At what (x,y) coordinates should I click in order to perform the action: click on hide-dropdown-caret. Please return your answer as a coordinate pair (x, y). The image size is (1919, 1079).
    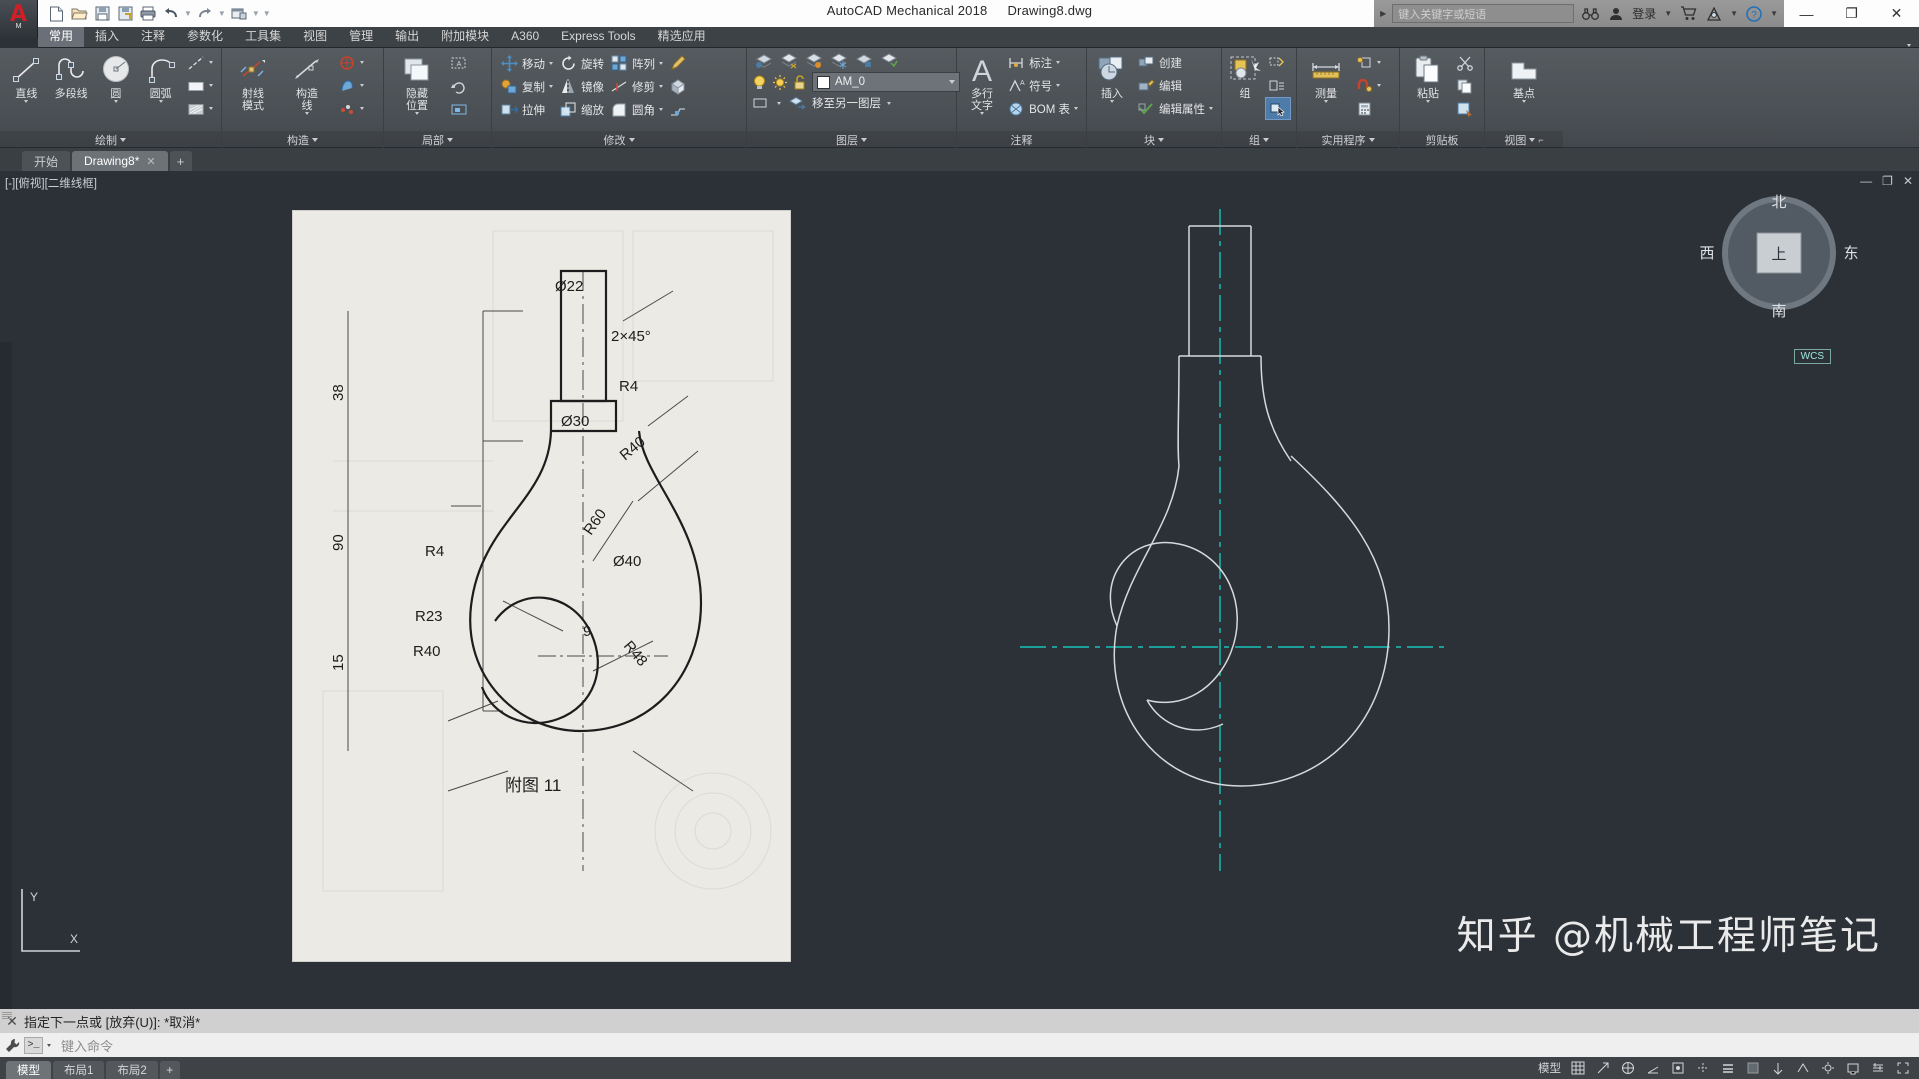
    Looking at the image, I should click on (417, 113).